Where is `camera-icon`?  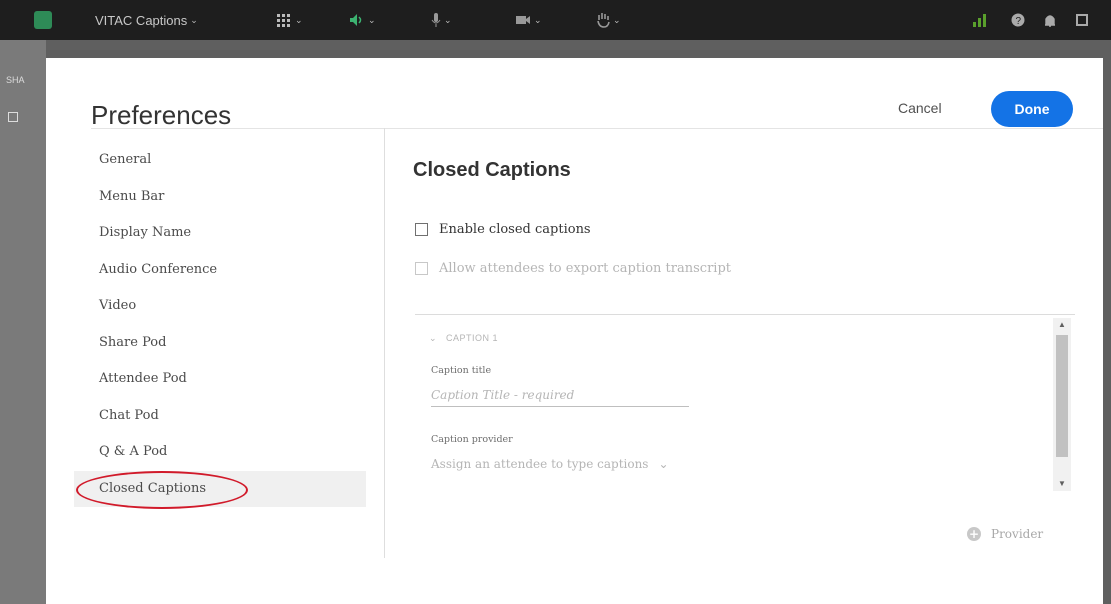 camera-icon is located at coordinates (523, 20).